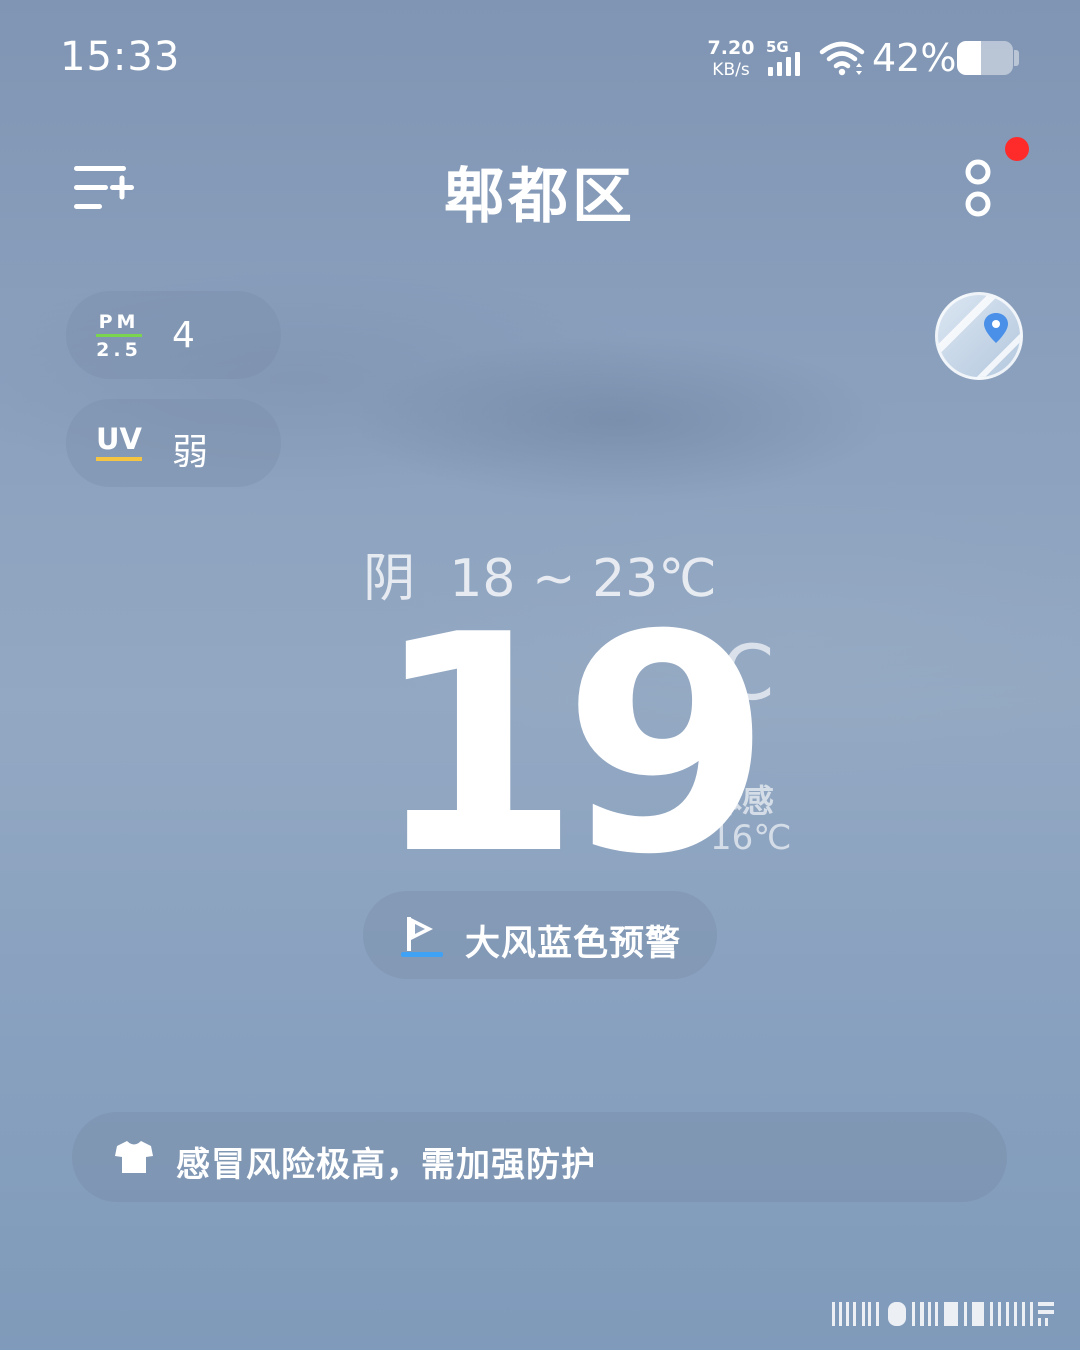 The height and width of the screenshot is (1350, 1080). I want to click on watermark-barcode, so click(943, 1314).